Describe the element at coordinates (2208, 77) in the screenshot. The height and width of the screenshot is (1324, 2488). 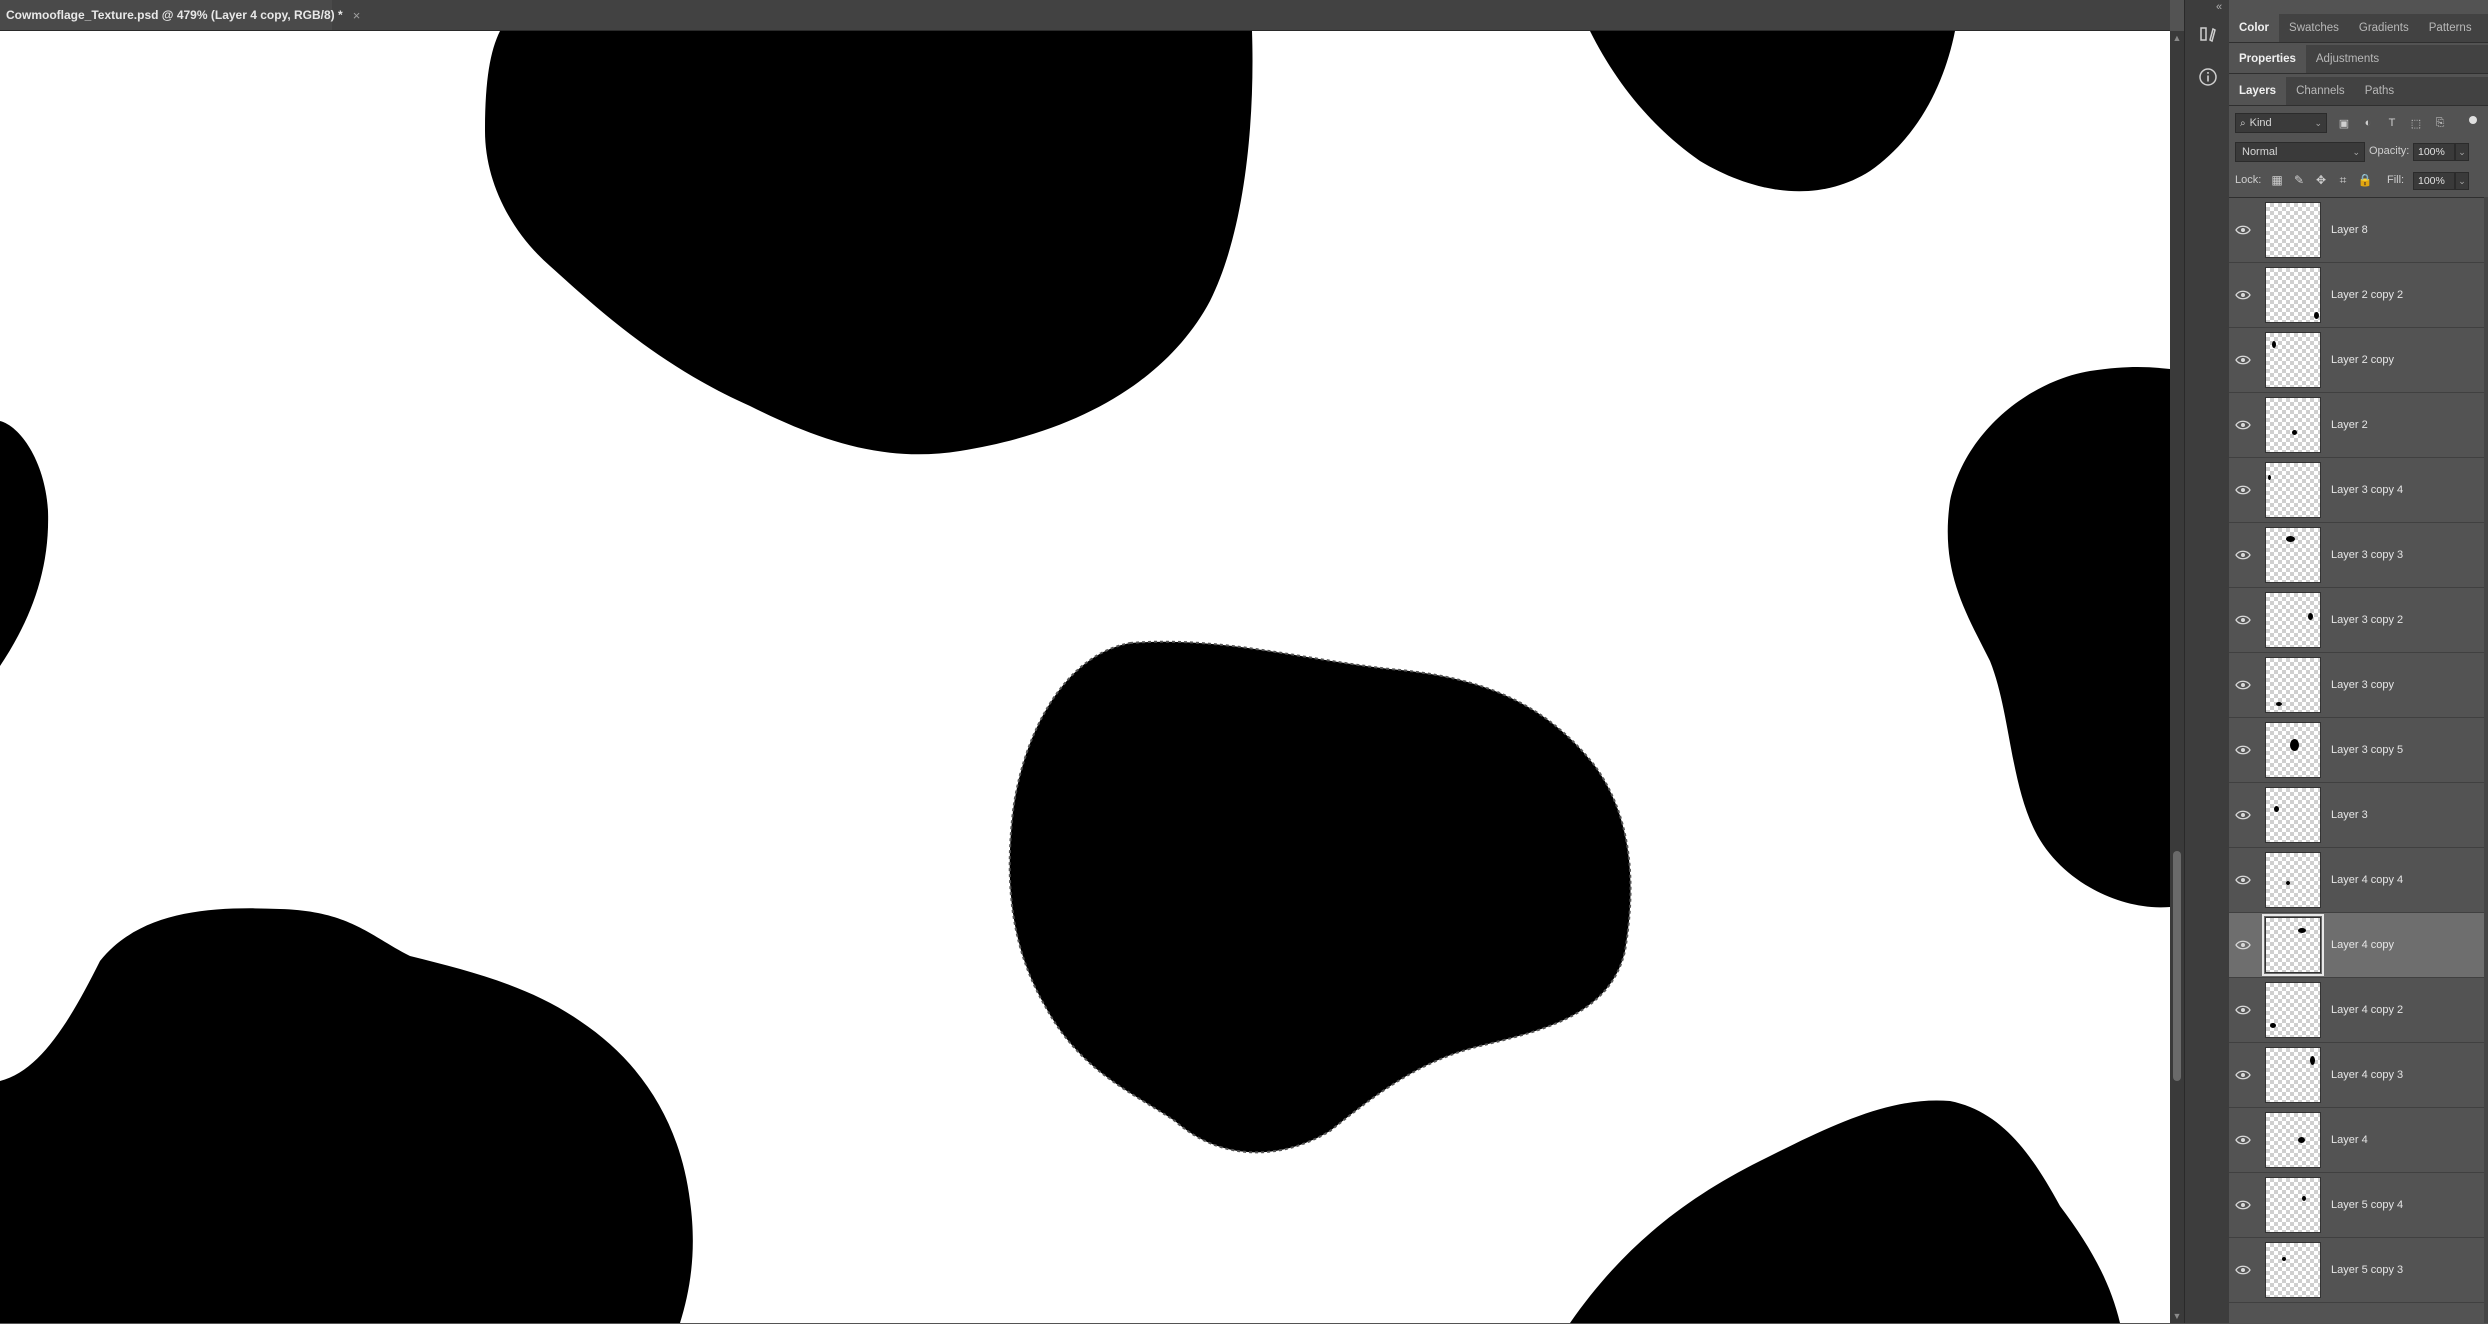
I see `info-icon` at that location.